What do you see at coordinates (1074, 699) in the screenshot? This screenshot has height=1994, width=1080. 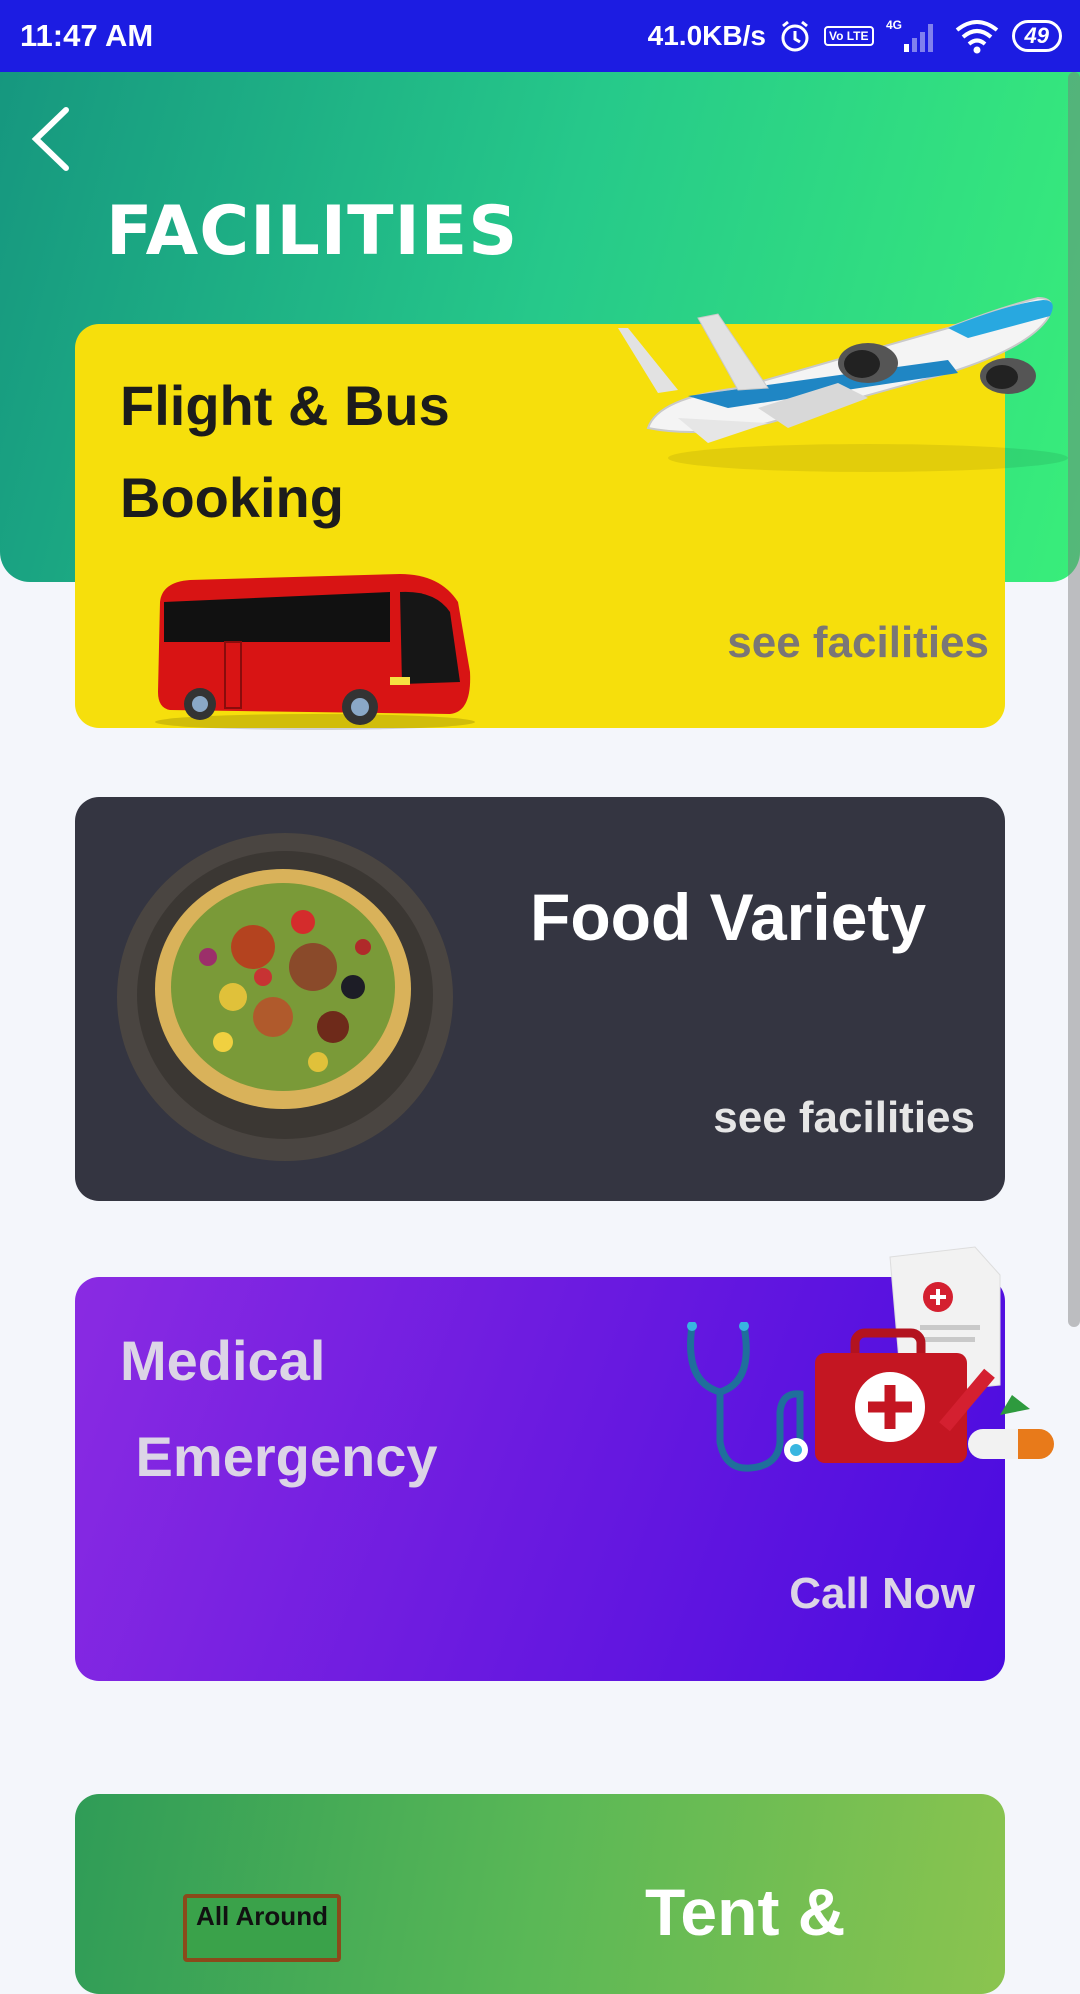 I see `scrollbar` at bounding box center [1074, 699].